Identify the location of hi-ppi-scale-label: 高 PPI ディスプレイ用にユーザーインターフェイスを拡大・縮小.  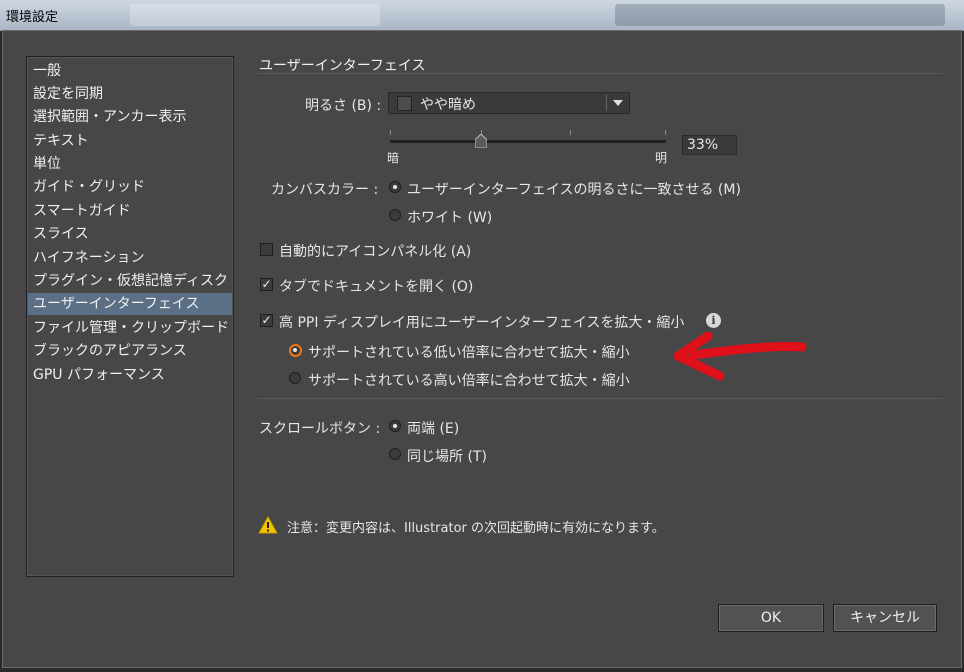
(481, 322).